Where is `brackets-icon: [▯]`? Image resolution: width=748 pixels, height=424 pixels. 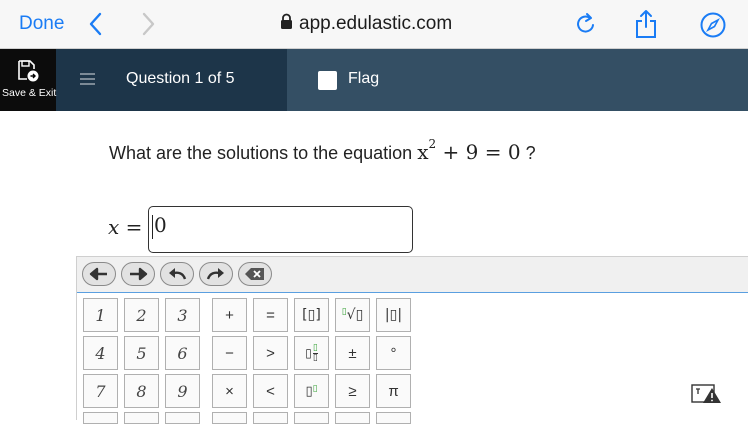
brackets-icon: [▯] is located at coordinates (311, 315).